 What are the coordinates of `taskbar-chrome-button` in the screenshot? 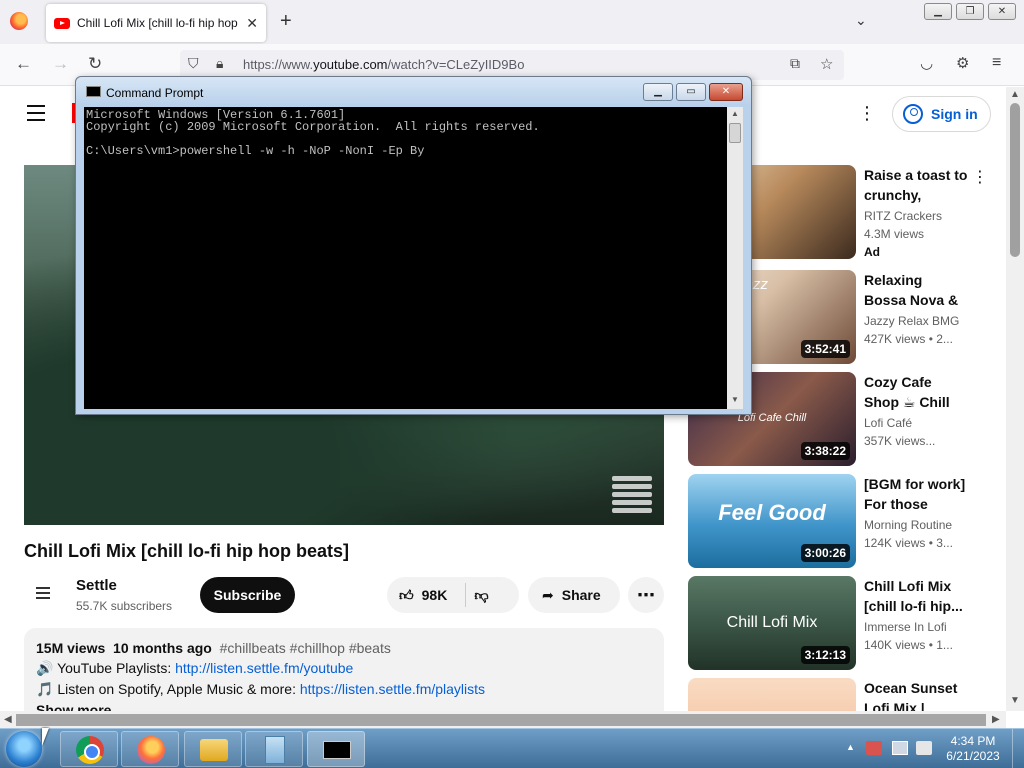 It's located at (89, 749).